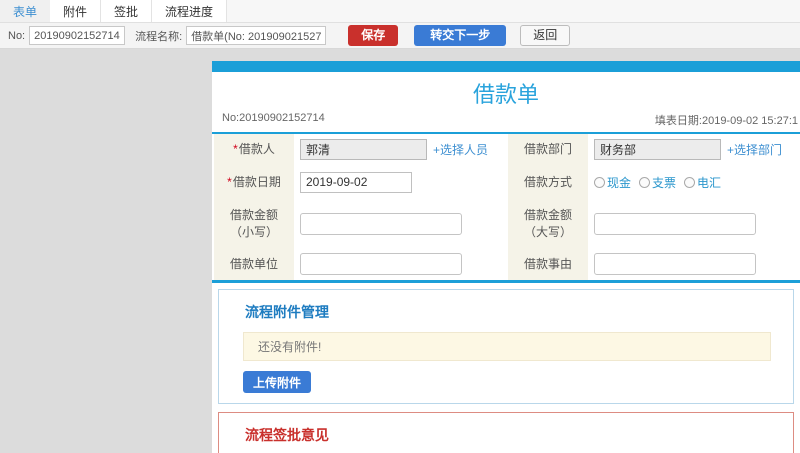 This screenshot has height=453, width=800. I want to click on amount-lower-input, so click(381, 224).